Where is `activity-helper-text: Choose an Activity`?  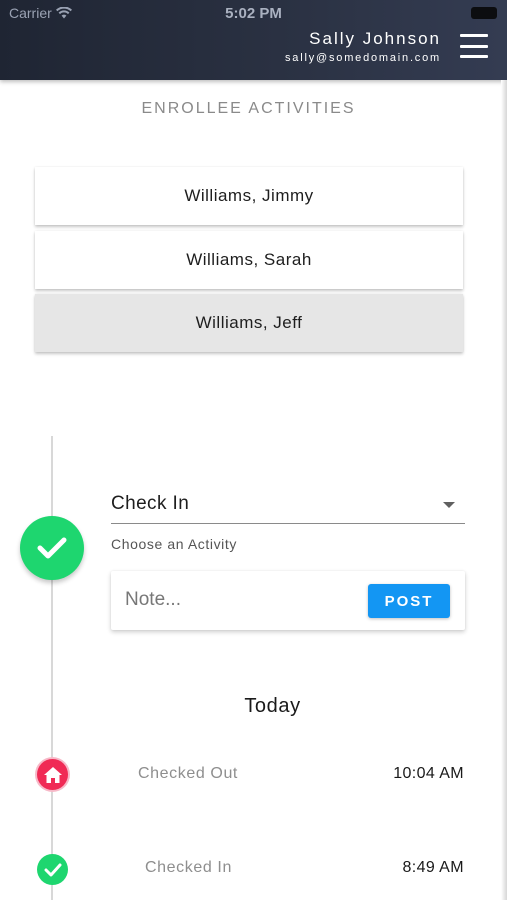 activity-helper-text: Choose an Activity is located at coordinates (174, 544).